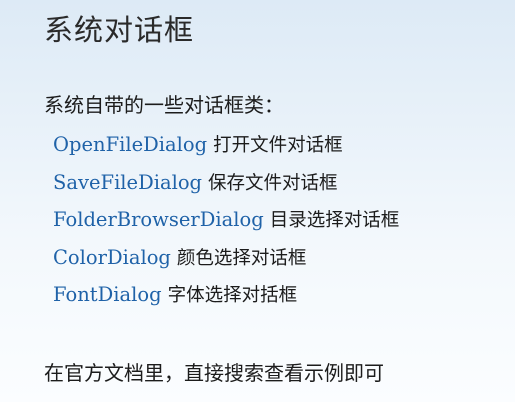 The width and height of the screenshot is (515, 402). What do you see at coordinates (107, 294) in the screenshot?
I see `class-name: FontDialog` at bounding box center [107, 294].